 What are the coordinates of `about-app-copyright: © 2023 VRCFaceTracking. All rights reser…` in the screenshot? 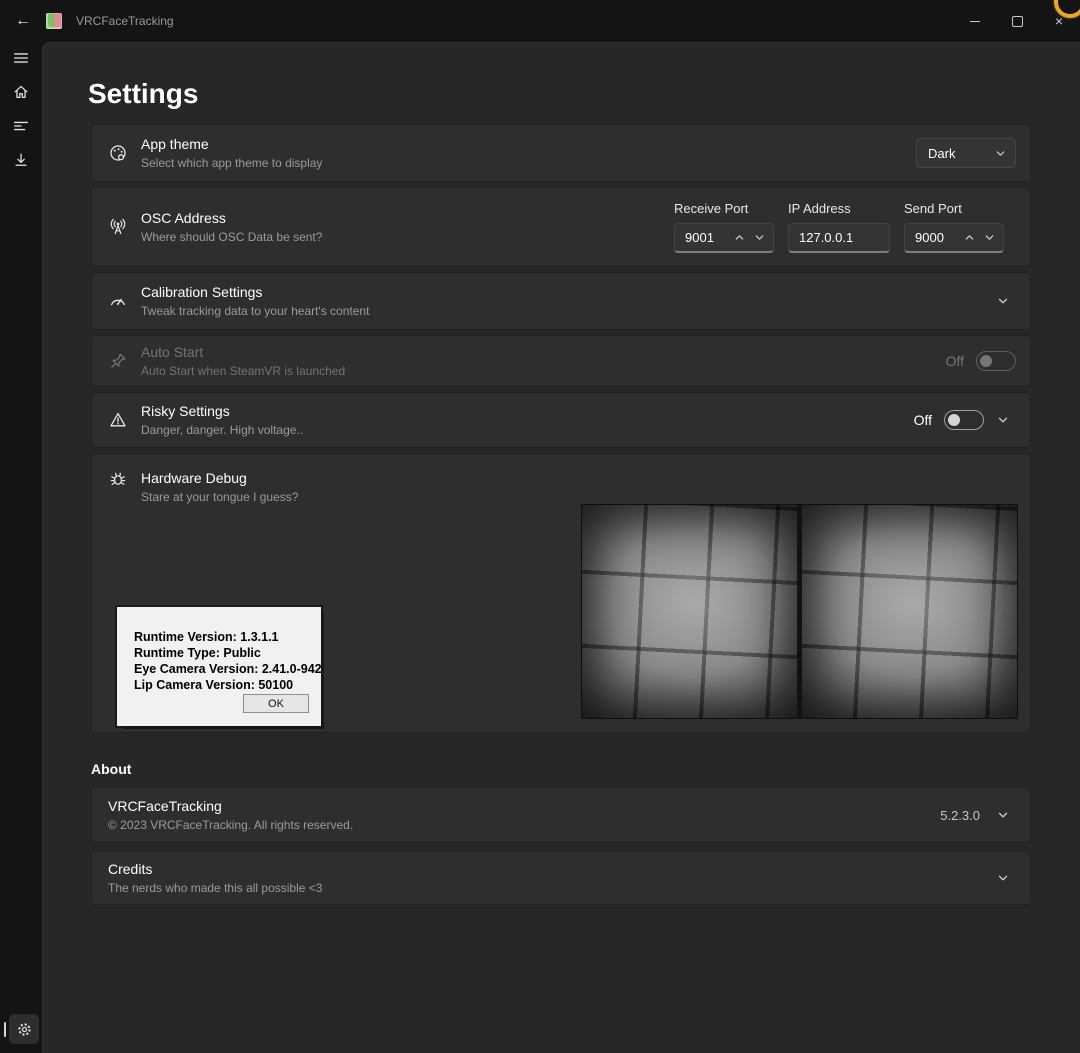 It's located at (231, 825).